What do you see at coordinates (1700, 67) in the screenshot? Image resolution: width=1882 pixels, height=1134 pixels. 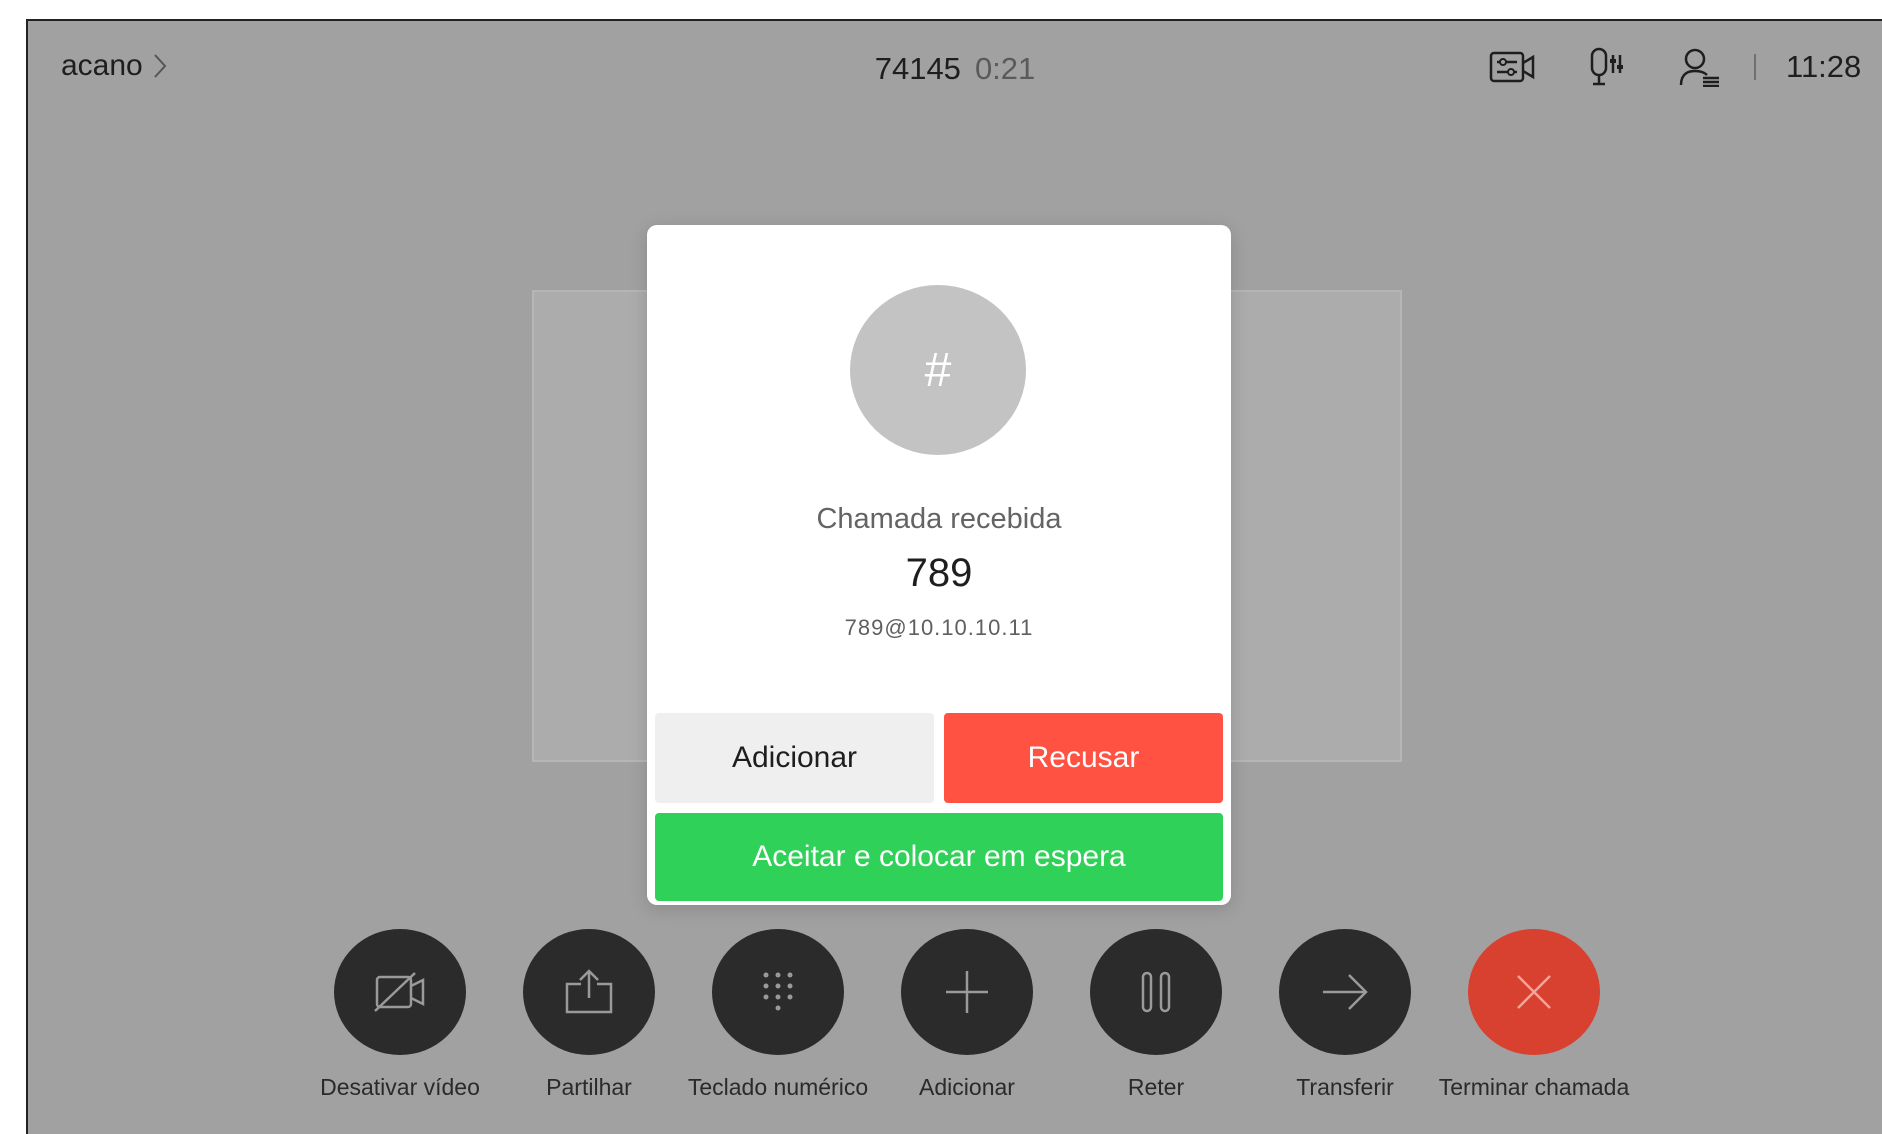 I see `participants-icon` at bounding box center [1700, 67].